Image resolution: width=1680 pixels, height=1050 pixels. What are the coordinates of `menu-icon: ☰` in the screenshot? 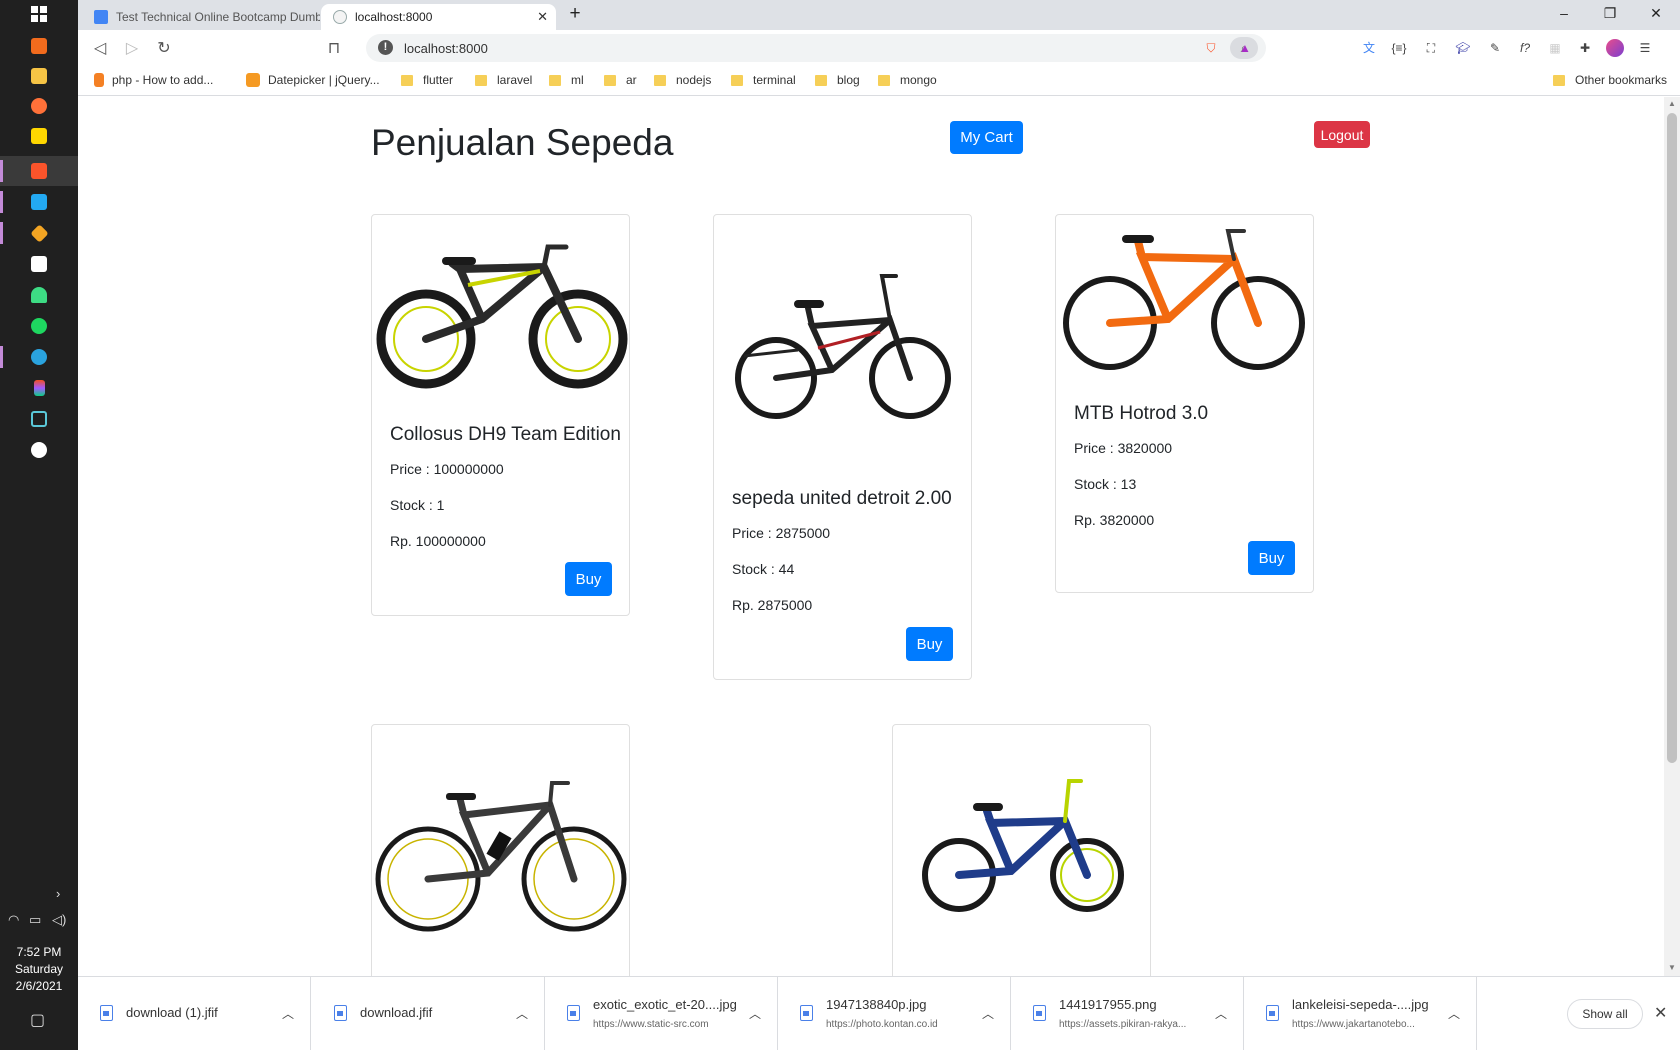 It's located at (1645, 48).